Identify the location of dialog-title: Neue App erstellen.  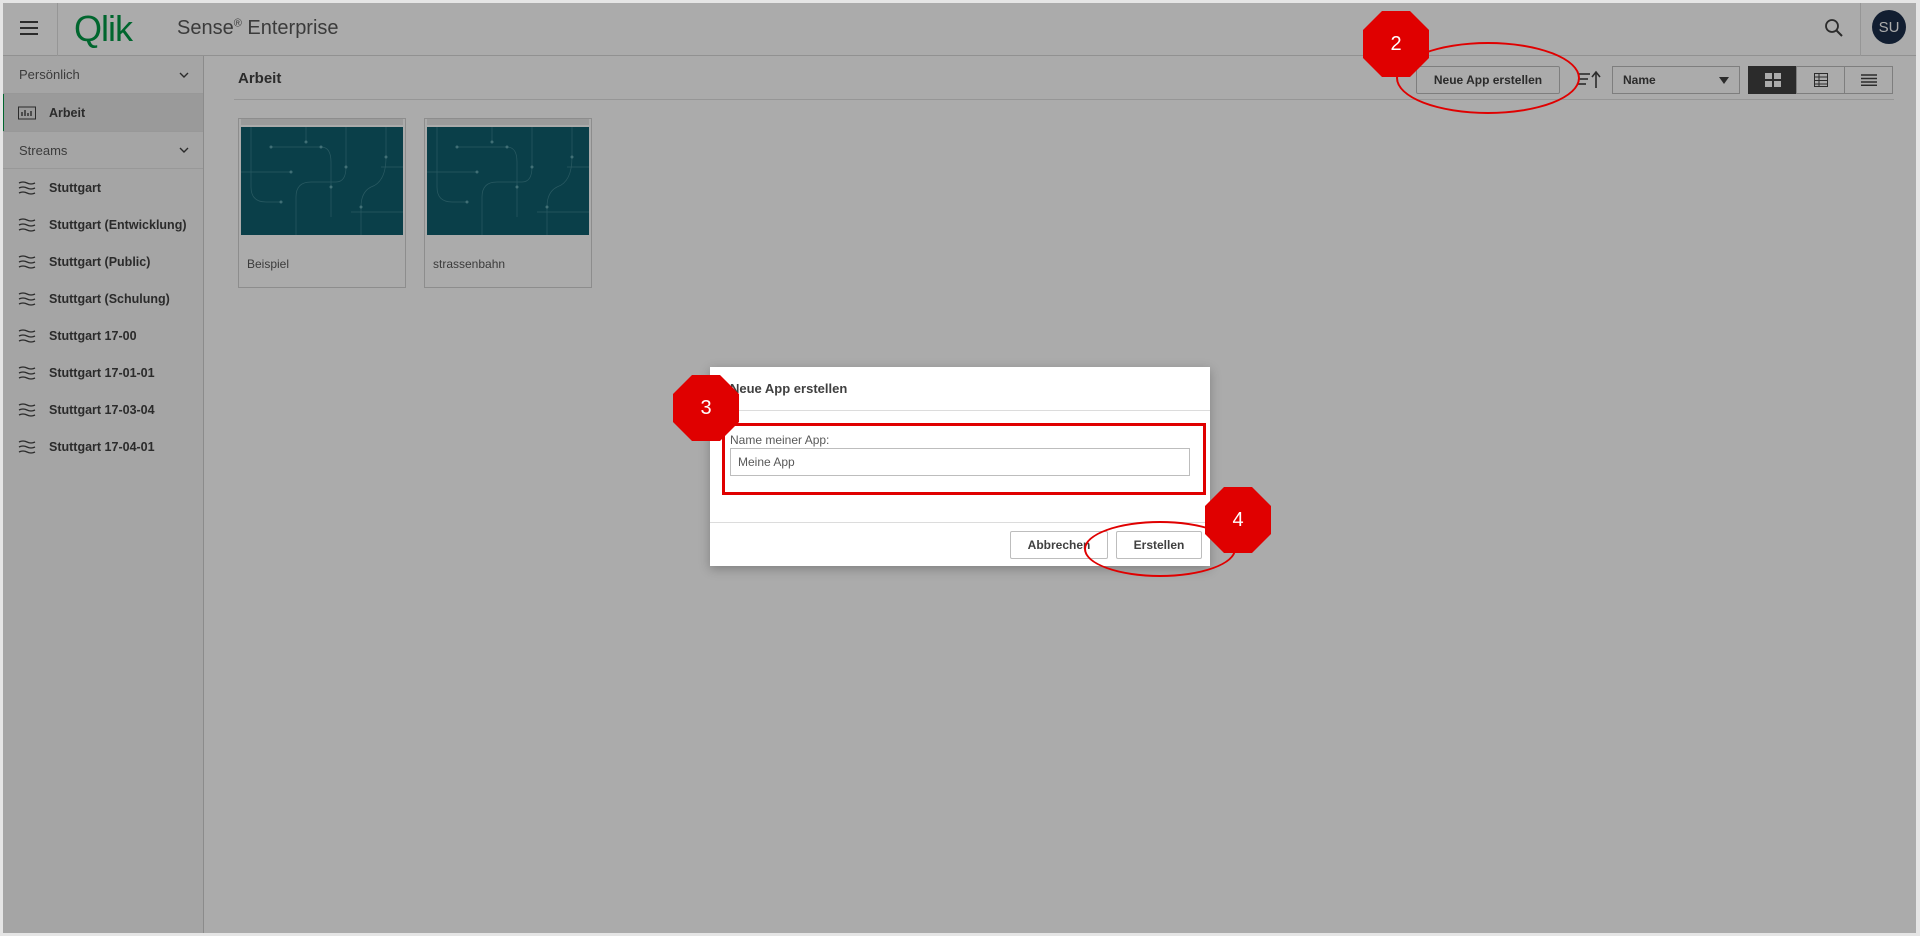
(789, 388).